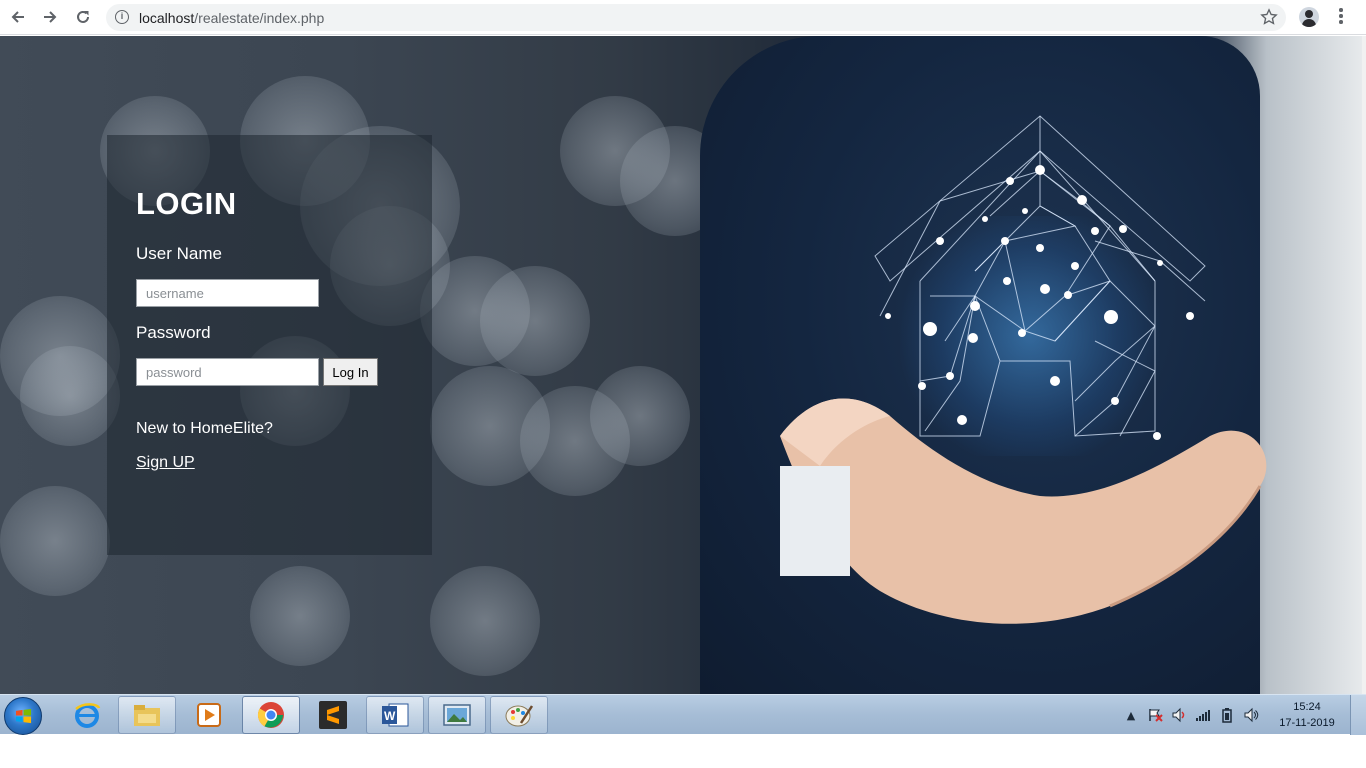 The image size is (1366, 768). What do you see at coordinates (1307, 707) in the screenshot?
I see `clock-time: 15:24` at bounding box center [1307, 707].